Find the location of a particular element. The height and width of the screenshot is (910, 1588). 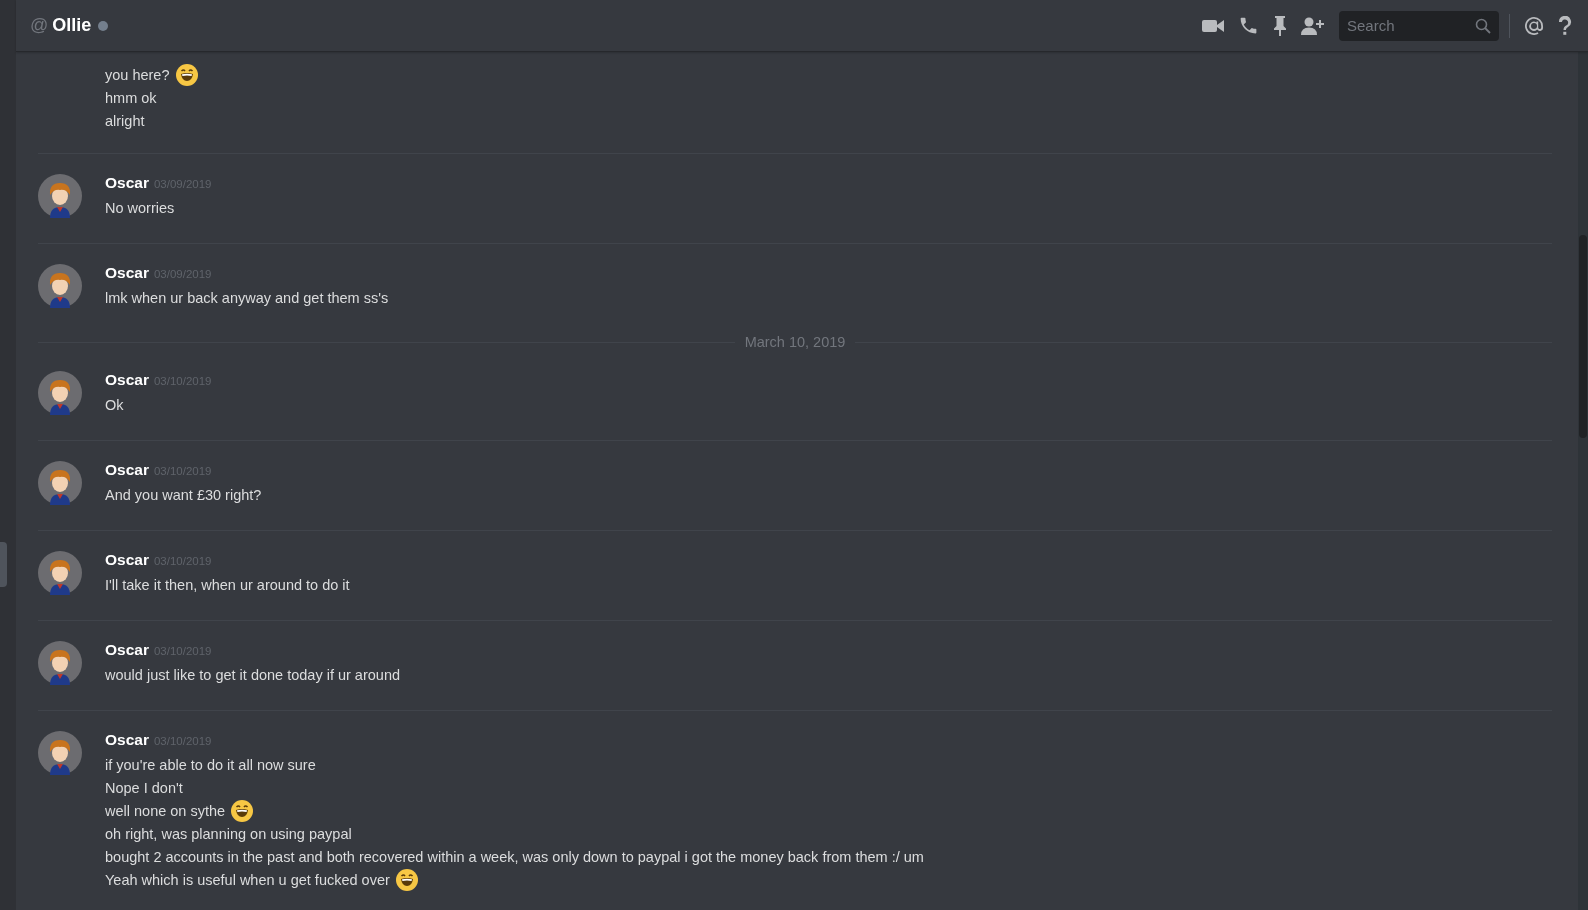

status-icon is located at coordinates (103, 25).